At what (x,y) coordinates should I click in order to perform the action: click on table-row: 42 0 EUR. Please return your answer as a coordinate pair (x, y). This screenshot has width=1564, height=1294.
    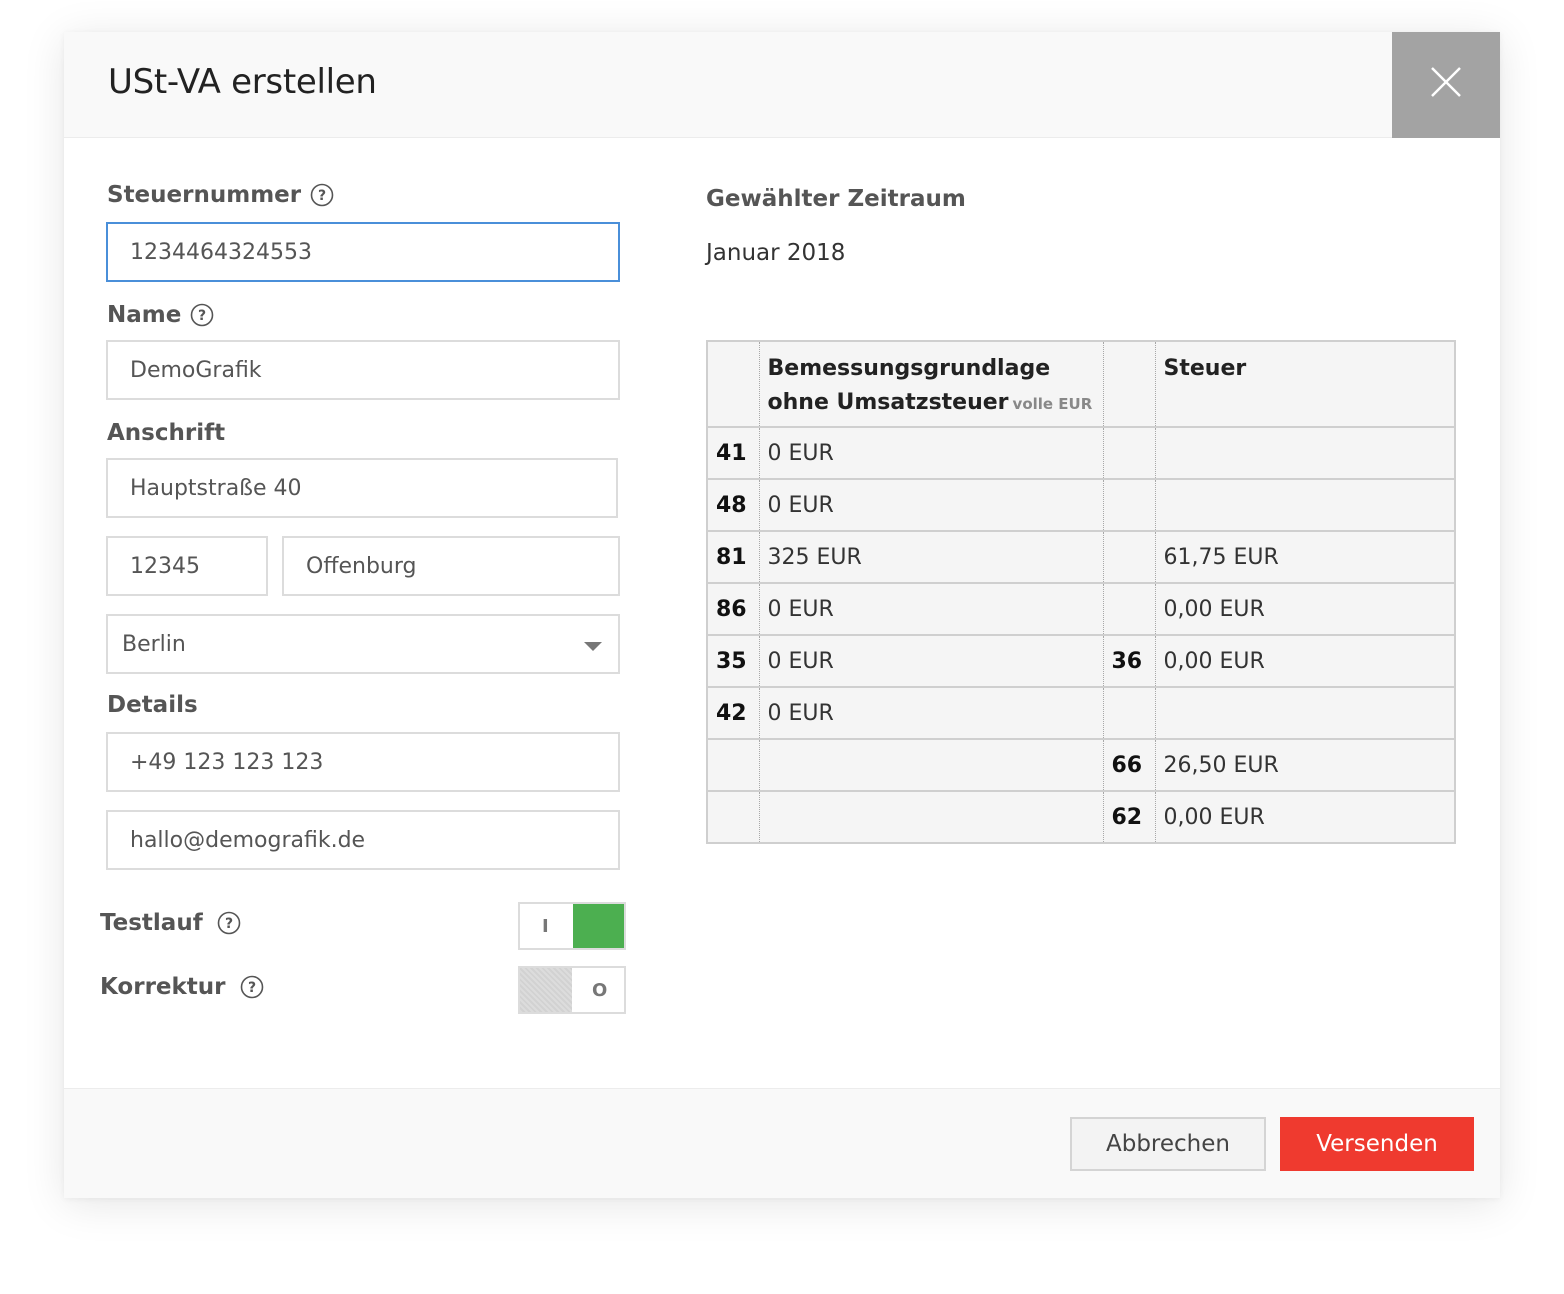
    Looking at the image, I should click on (1081, 713).